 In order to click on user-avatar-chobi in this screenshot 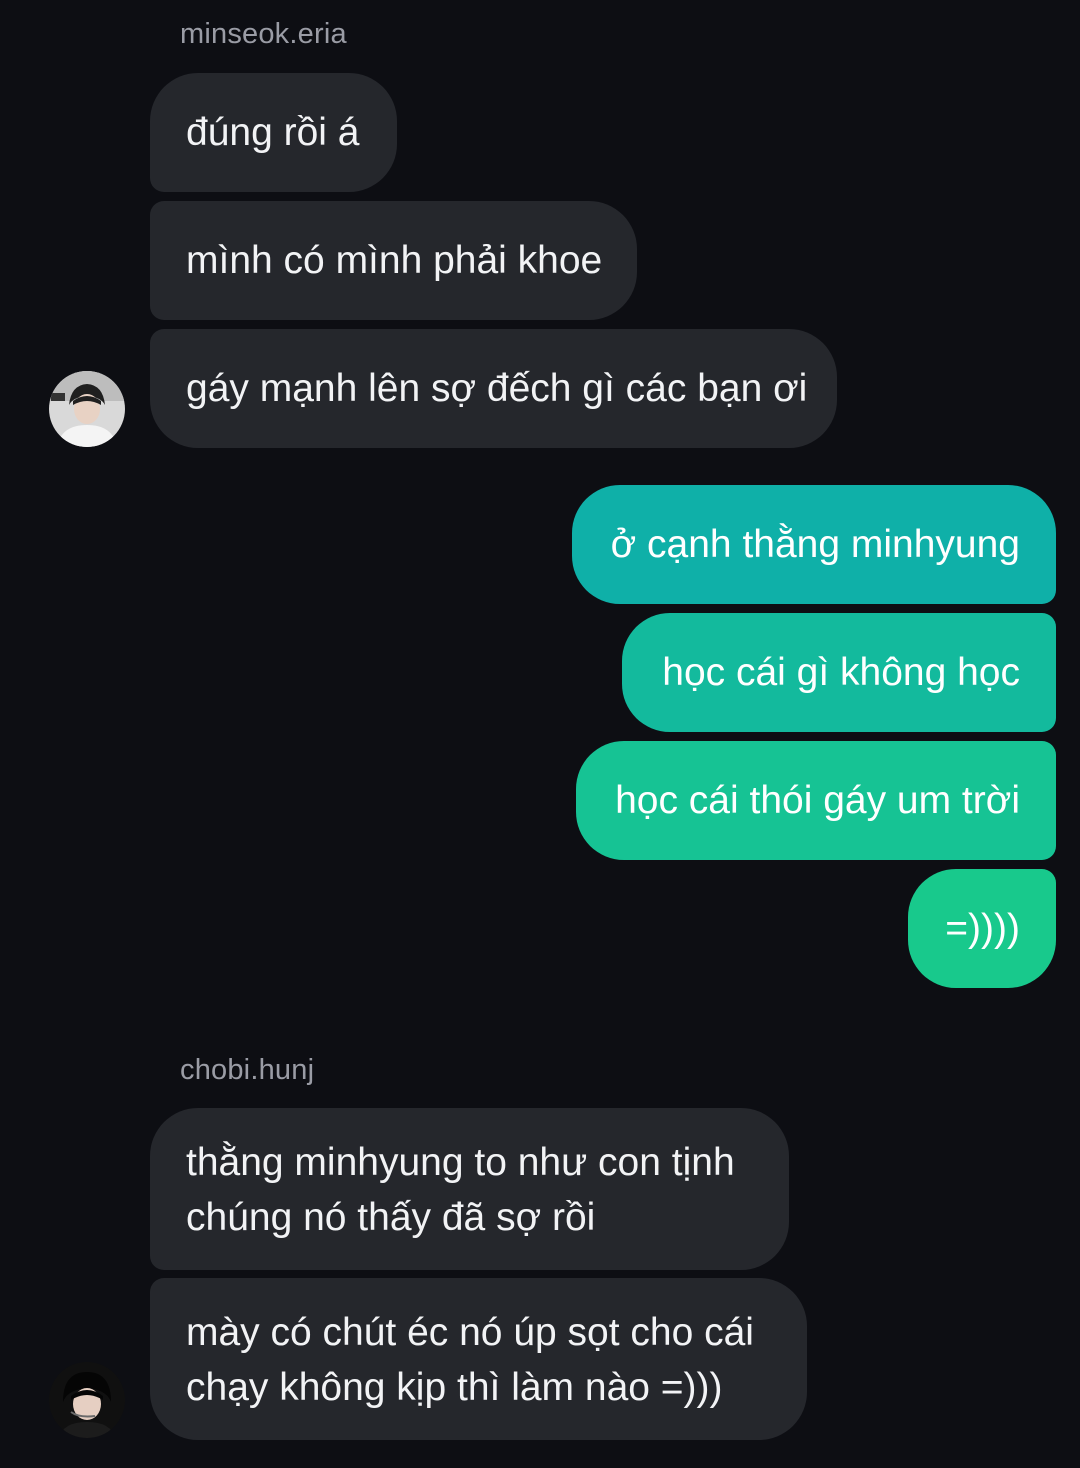, I will do `click(87, 1400)`.